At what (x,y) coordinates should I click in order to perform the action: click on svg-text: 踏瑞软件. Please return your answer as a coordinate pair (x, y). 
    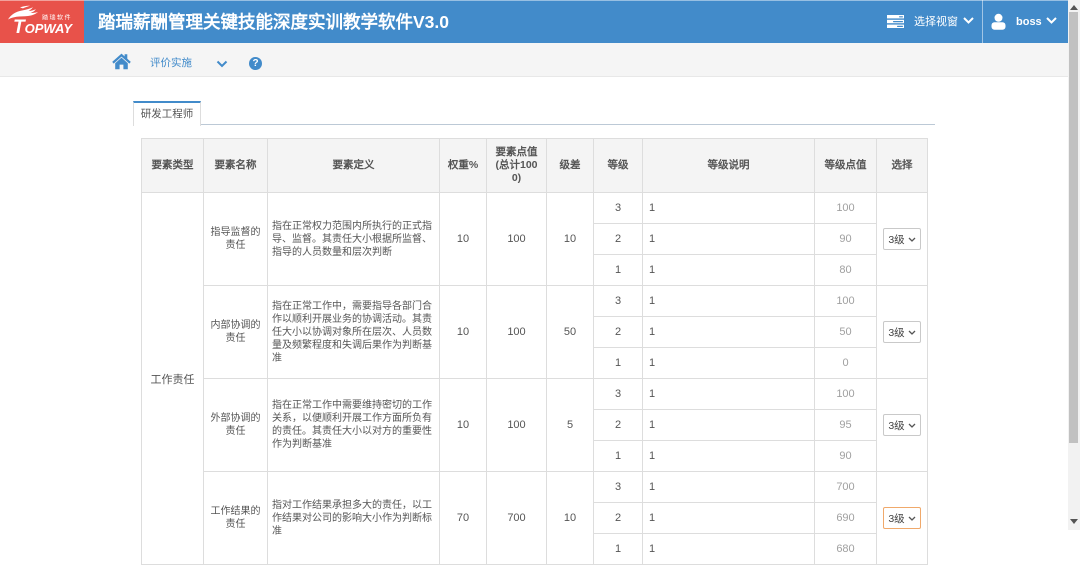
    Looking at the image, I should click on (57, 18).